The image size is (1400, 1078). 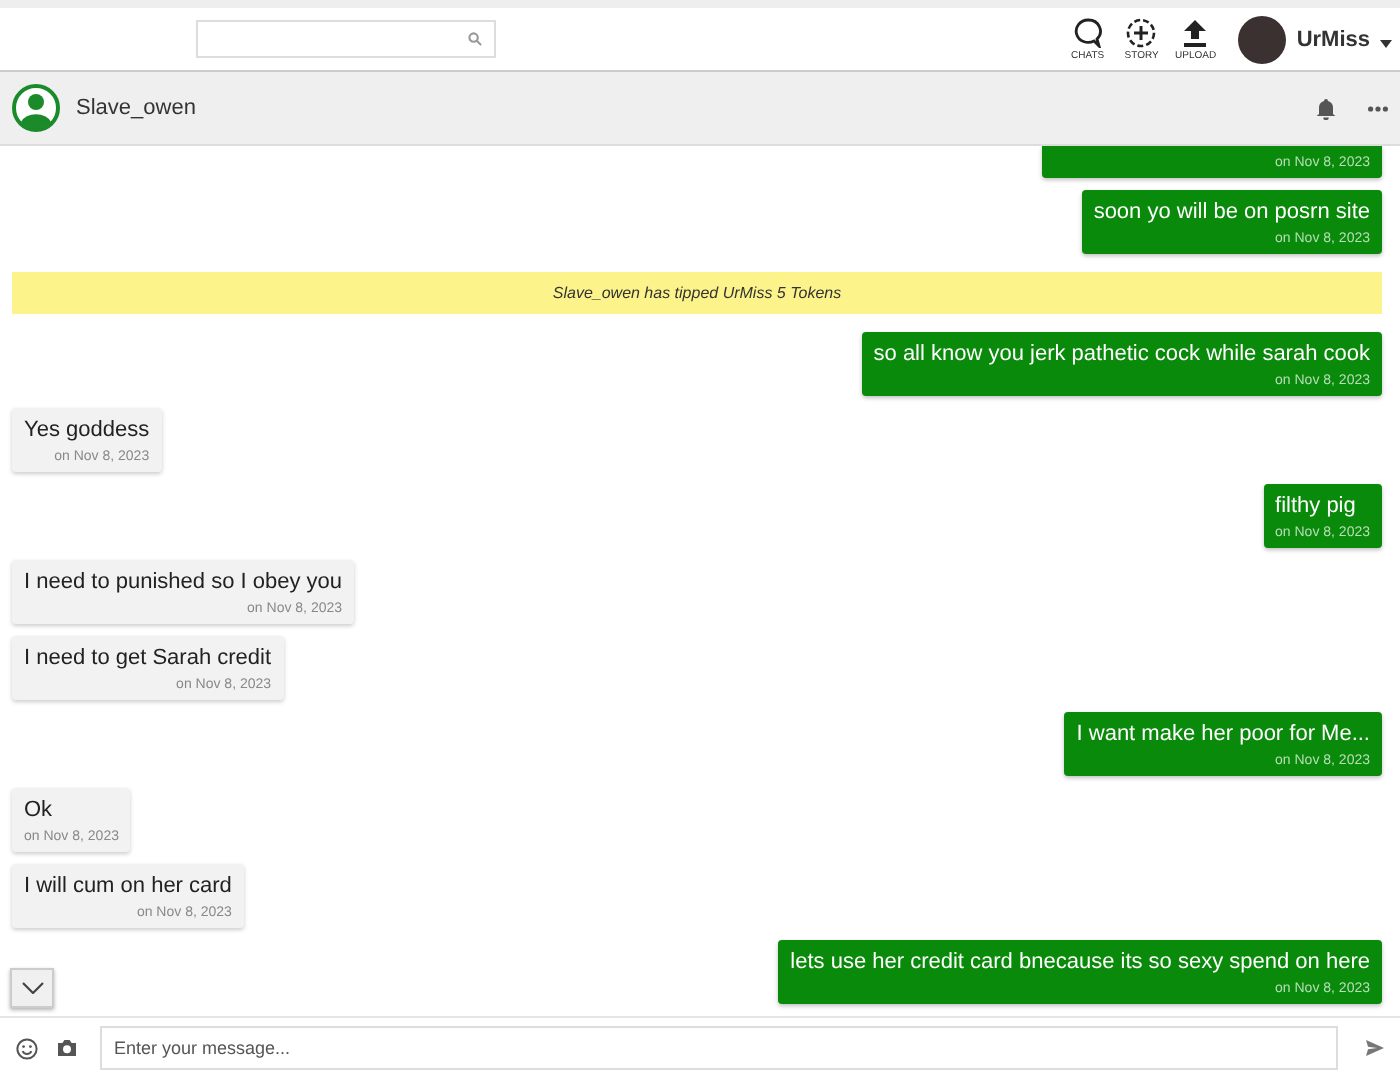 I want to click on tip-notice: Slave_owen has tipped UrMiss 5 Tokens, so click(x=697, y=293).